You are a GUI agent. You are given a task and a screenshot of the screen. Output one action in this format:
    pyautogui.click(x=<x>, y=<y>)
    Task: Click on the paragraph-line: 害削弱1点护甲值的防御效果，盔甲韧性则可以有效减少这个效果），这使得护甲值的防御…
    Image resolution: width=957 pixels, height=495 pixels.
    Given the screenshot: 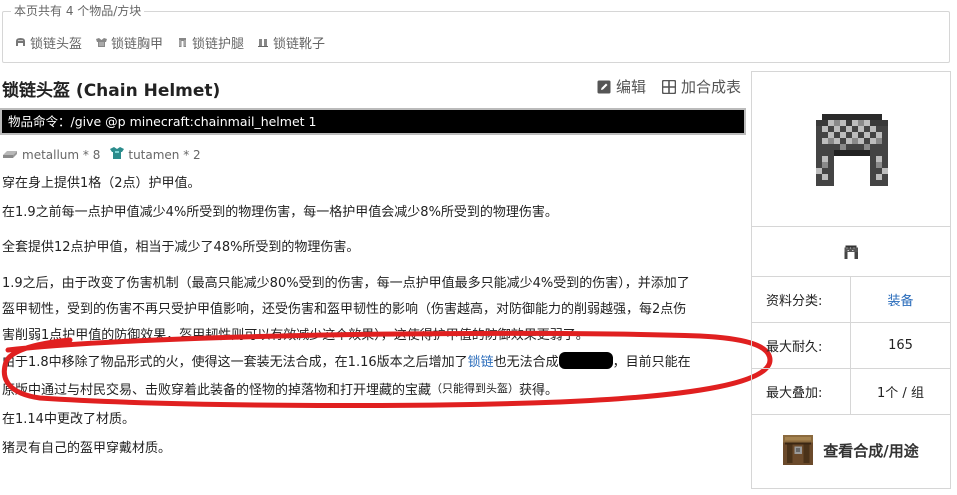 What is the action you would take?
    pyautogui.click(x=295, y=335)
    